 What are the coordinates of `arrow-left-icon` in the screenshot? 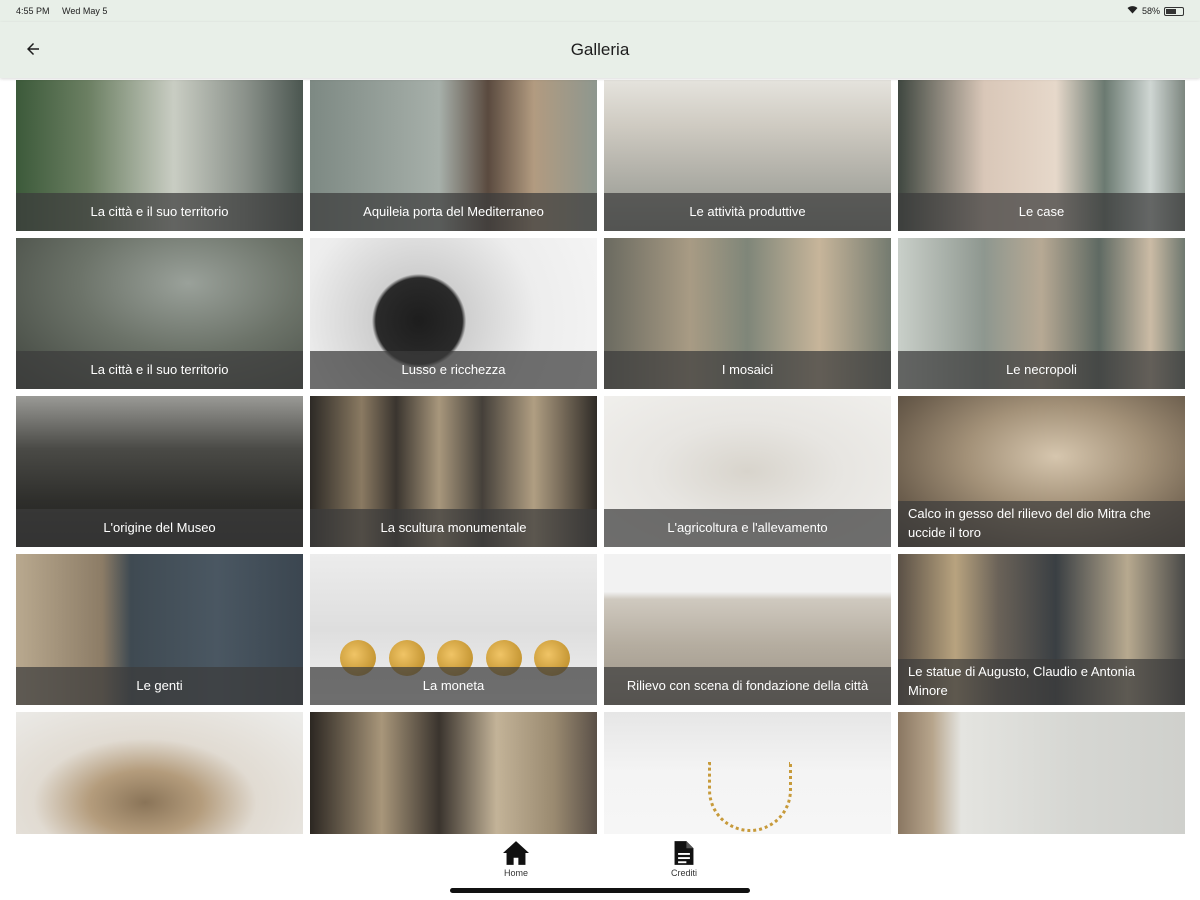 It's located at (33, 49).